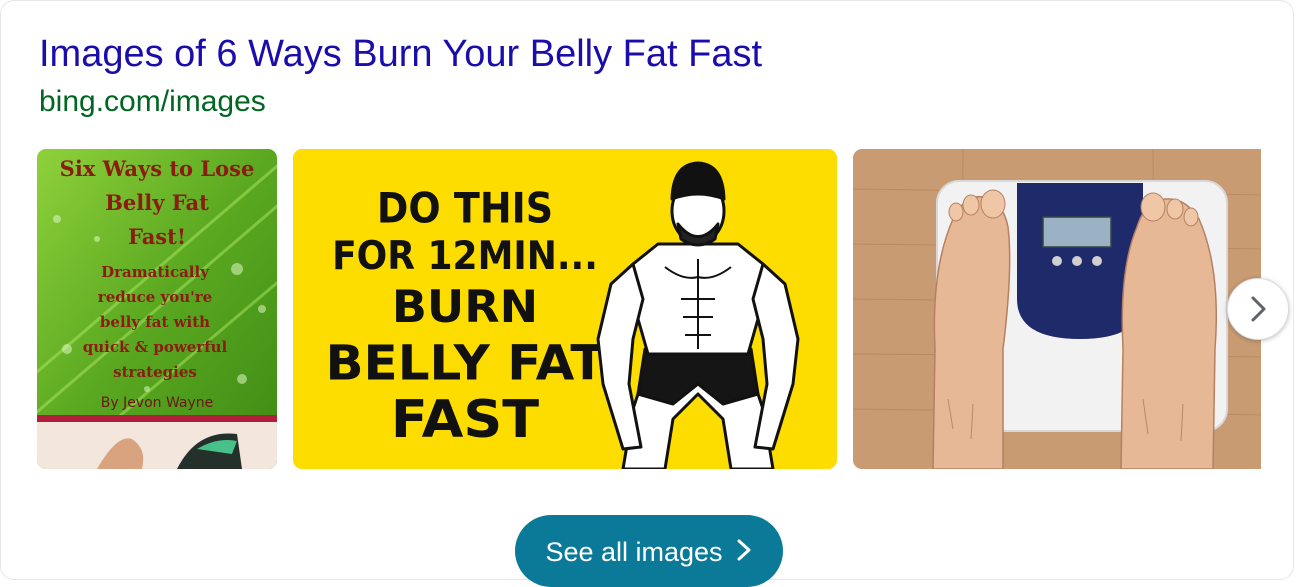 This screenshot has width=1296, height=587. I want to click on cover-byline: By Jevon Wayne, so click(157, 403).